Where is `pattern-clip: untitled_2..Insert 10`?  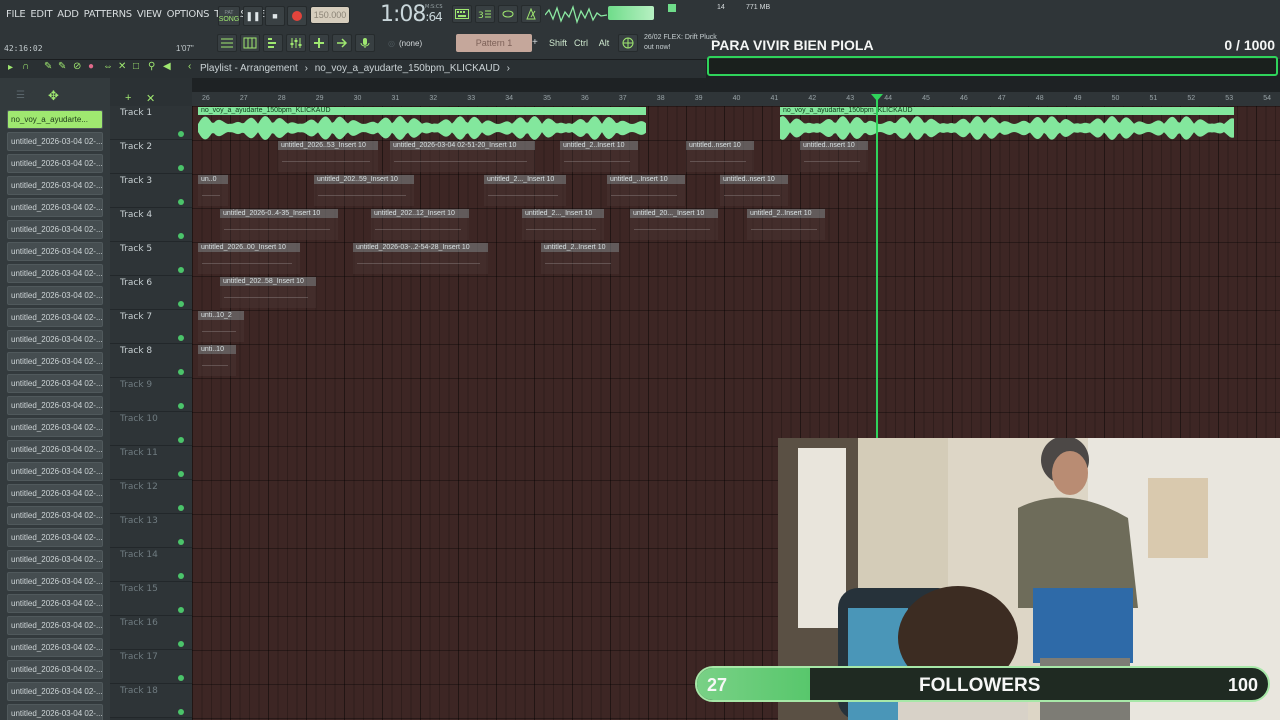
pattern-clip: untitled_2..Insert 10 is located at coordinates (786, 225).